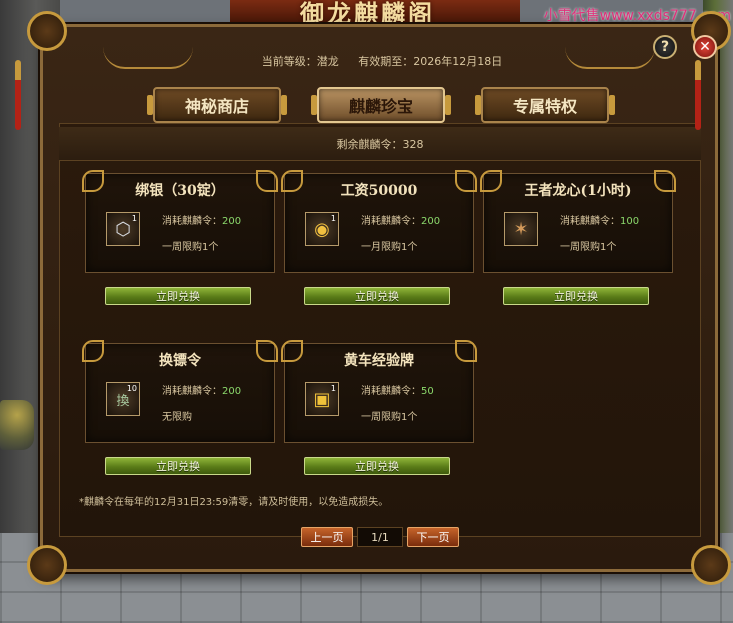 The image size is (733, 623). I want to click on item-limit: 一月限购1个, so click(389, 247).